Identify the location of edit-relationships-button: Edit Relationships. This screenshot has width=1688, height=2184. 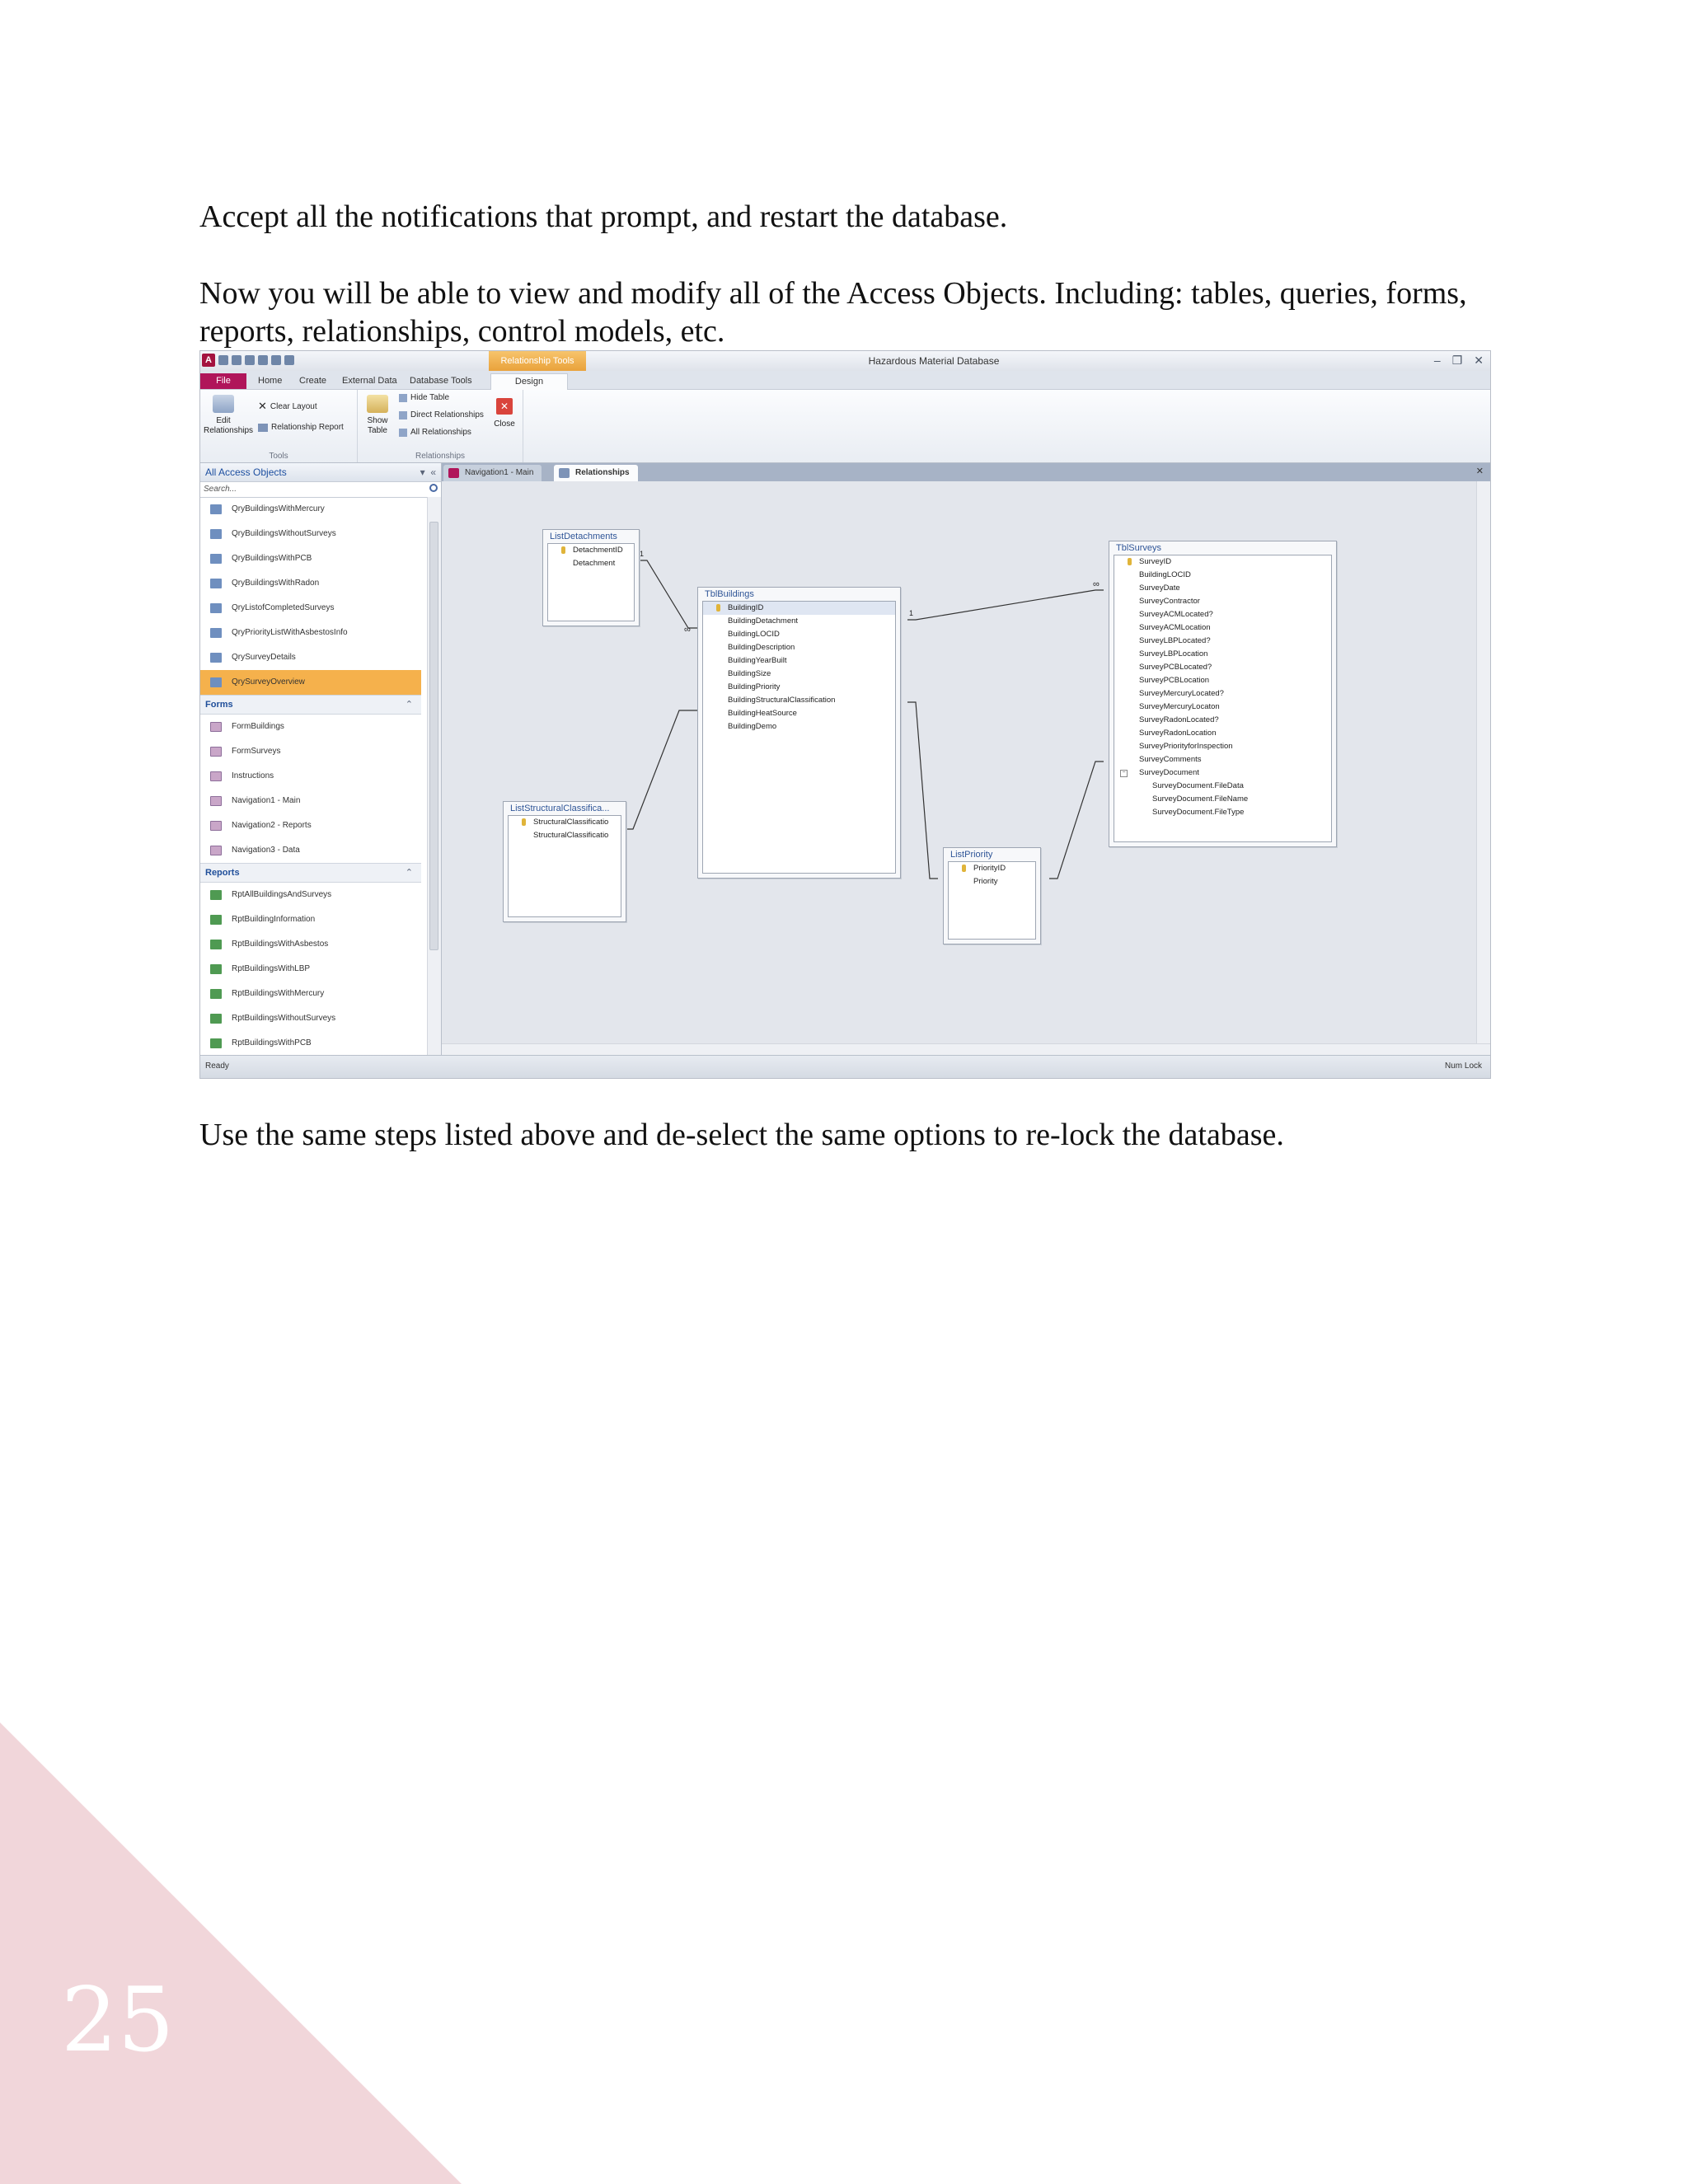
(229, 415).